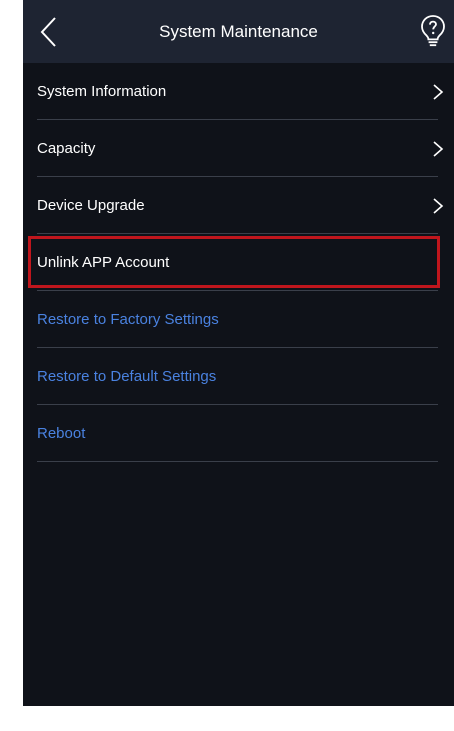  I want to click on chevron-left-icon, so click(48, 32).